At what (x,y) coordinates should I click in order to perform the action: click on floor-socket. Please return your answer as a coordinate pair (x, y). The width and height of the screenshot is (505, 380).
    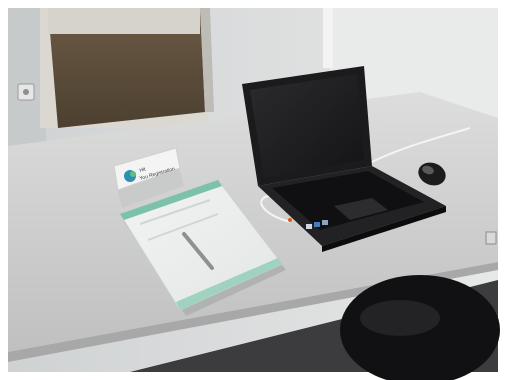
    Looking at the image, I should click on (491, 238).